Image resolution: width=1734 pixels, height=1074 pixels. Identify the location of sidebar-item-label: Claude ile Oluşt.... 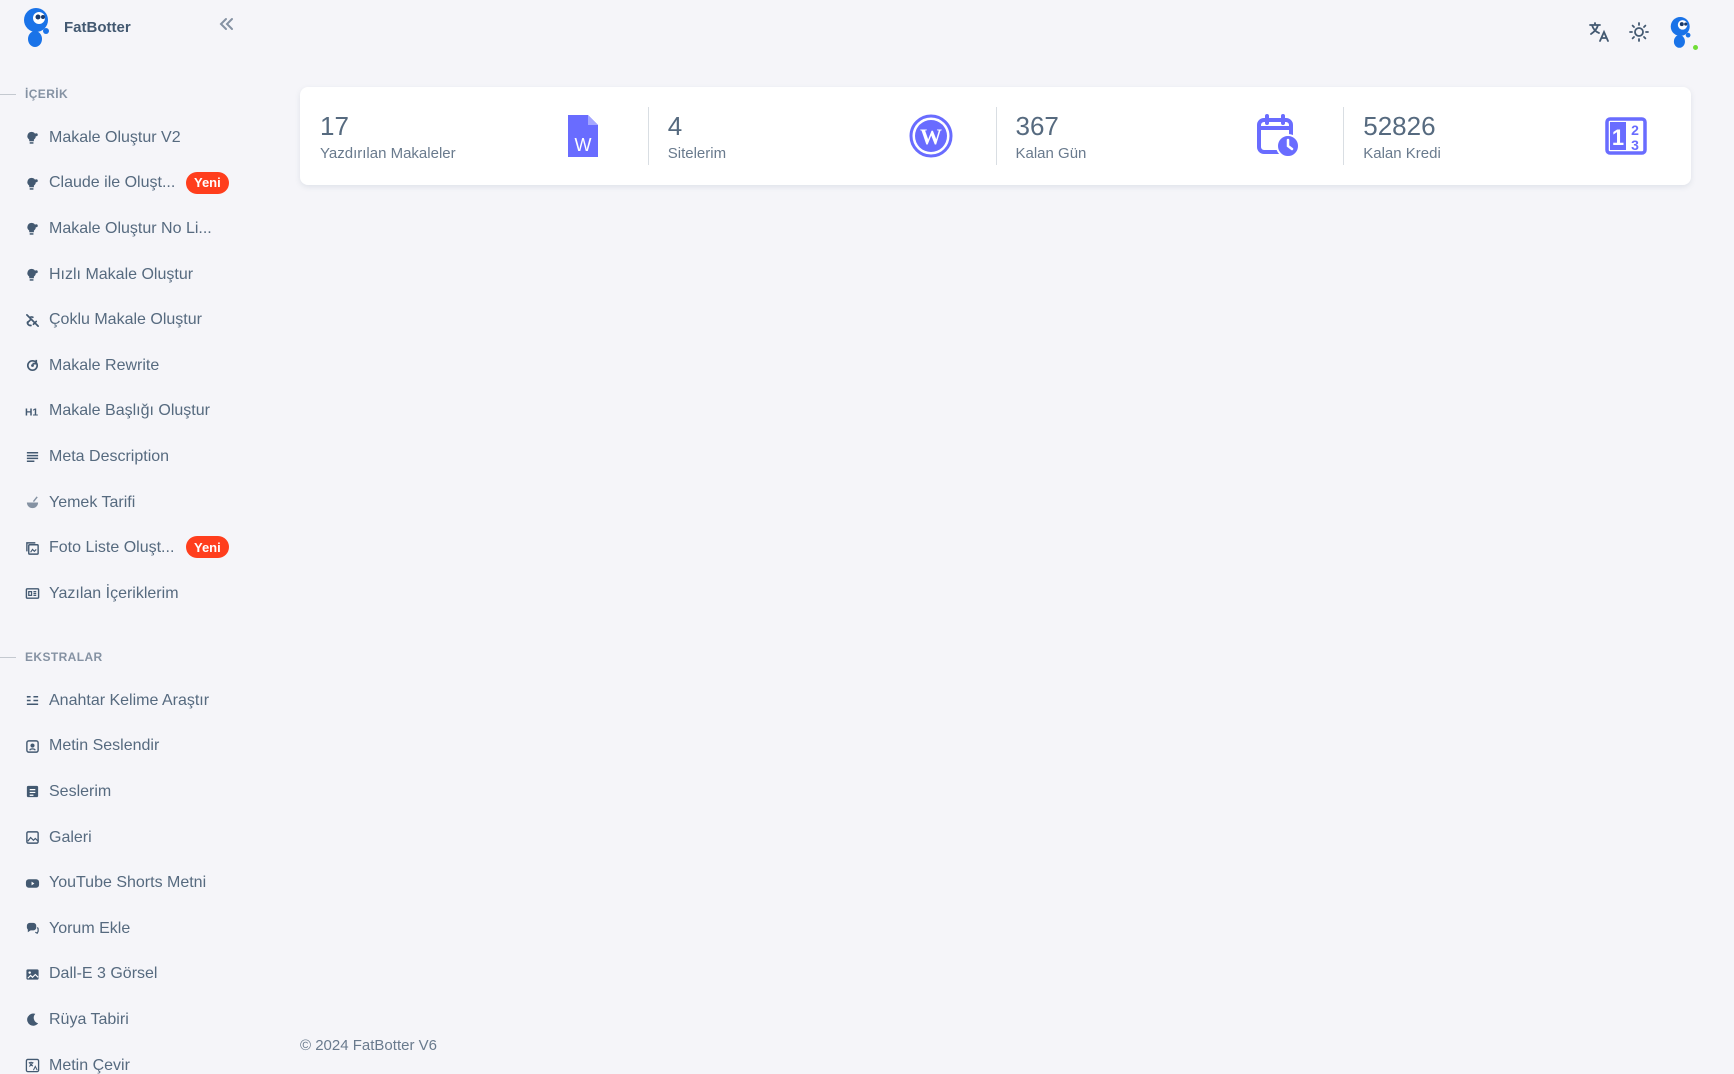
(112, 183).